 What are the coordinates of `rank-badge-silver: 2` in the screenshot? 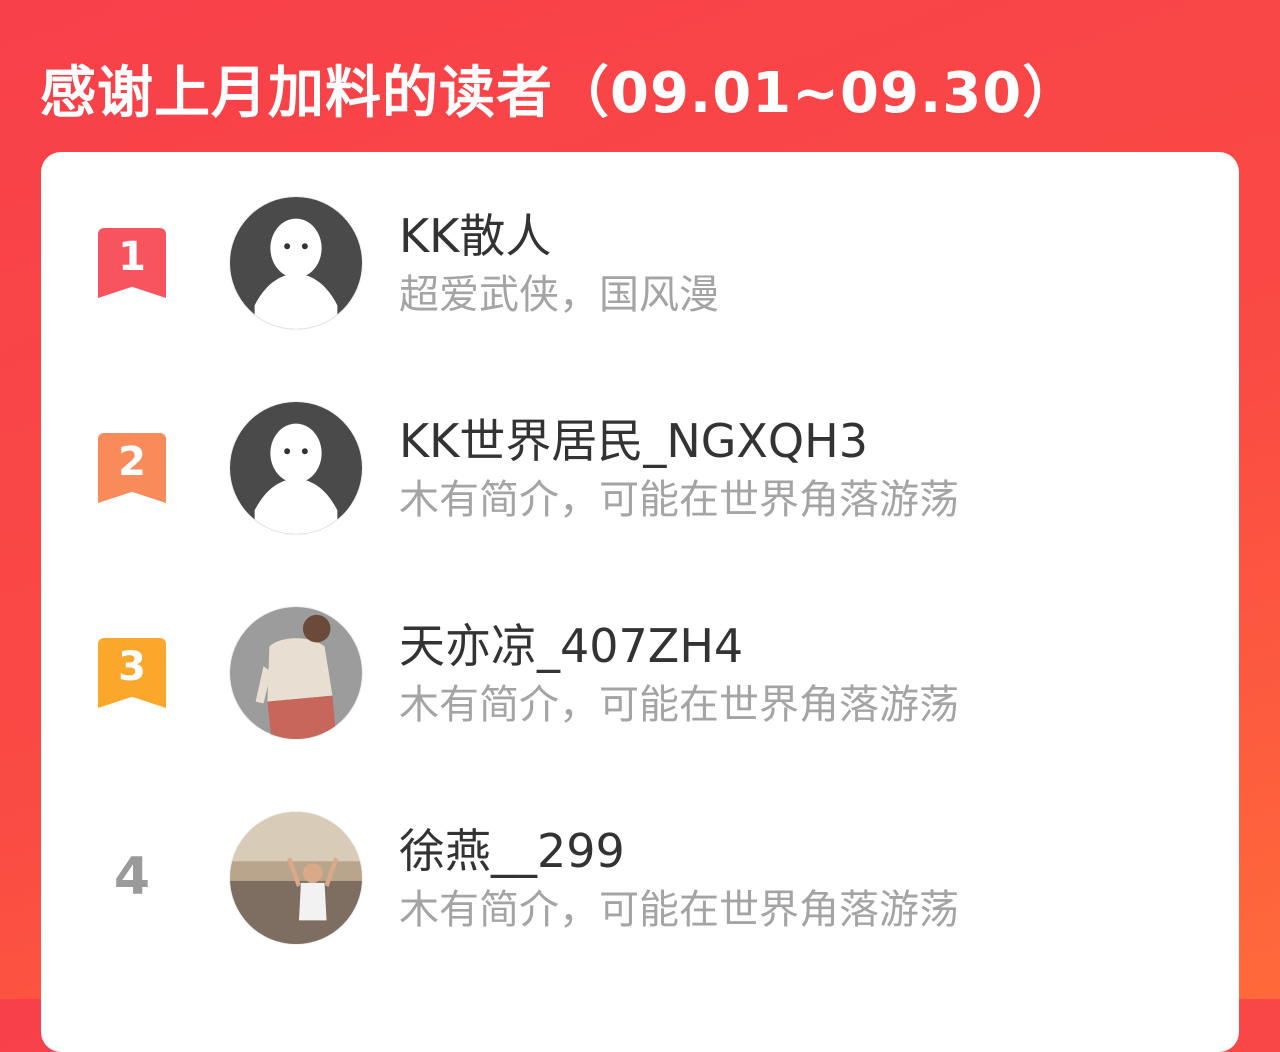 It's located at (132, 468).